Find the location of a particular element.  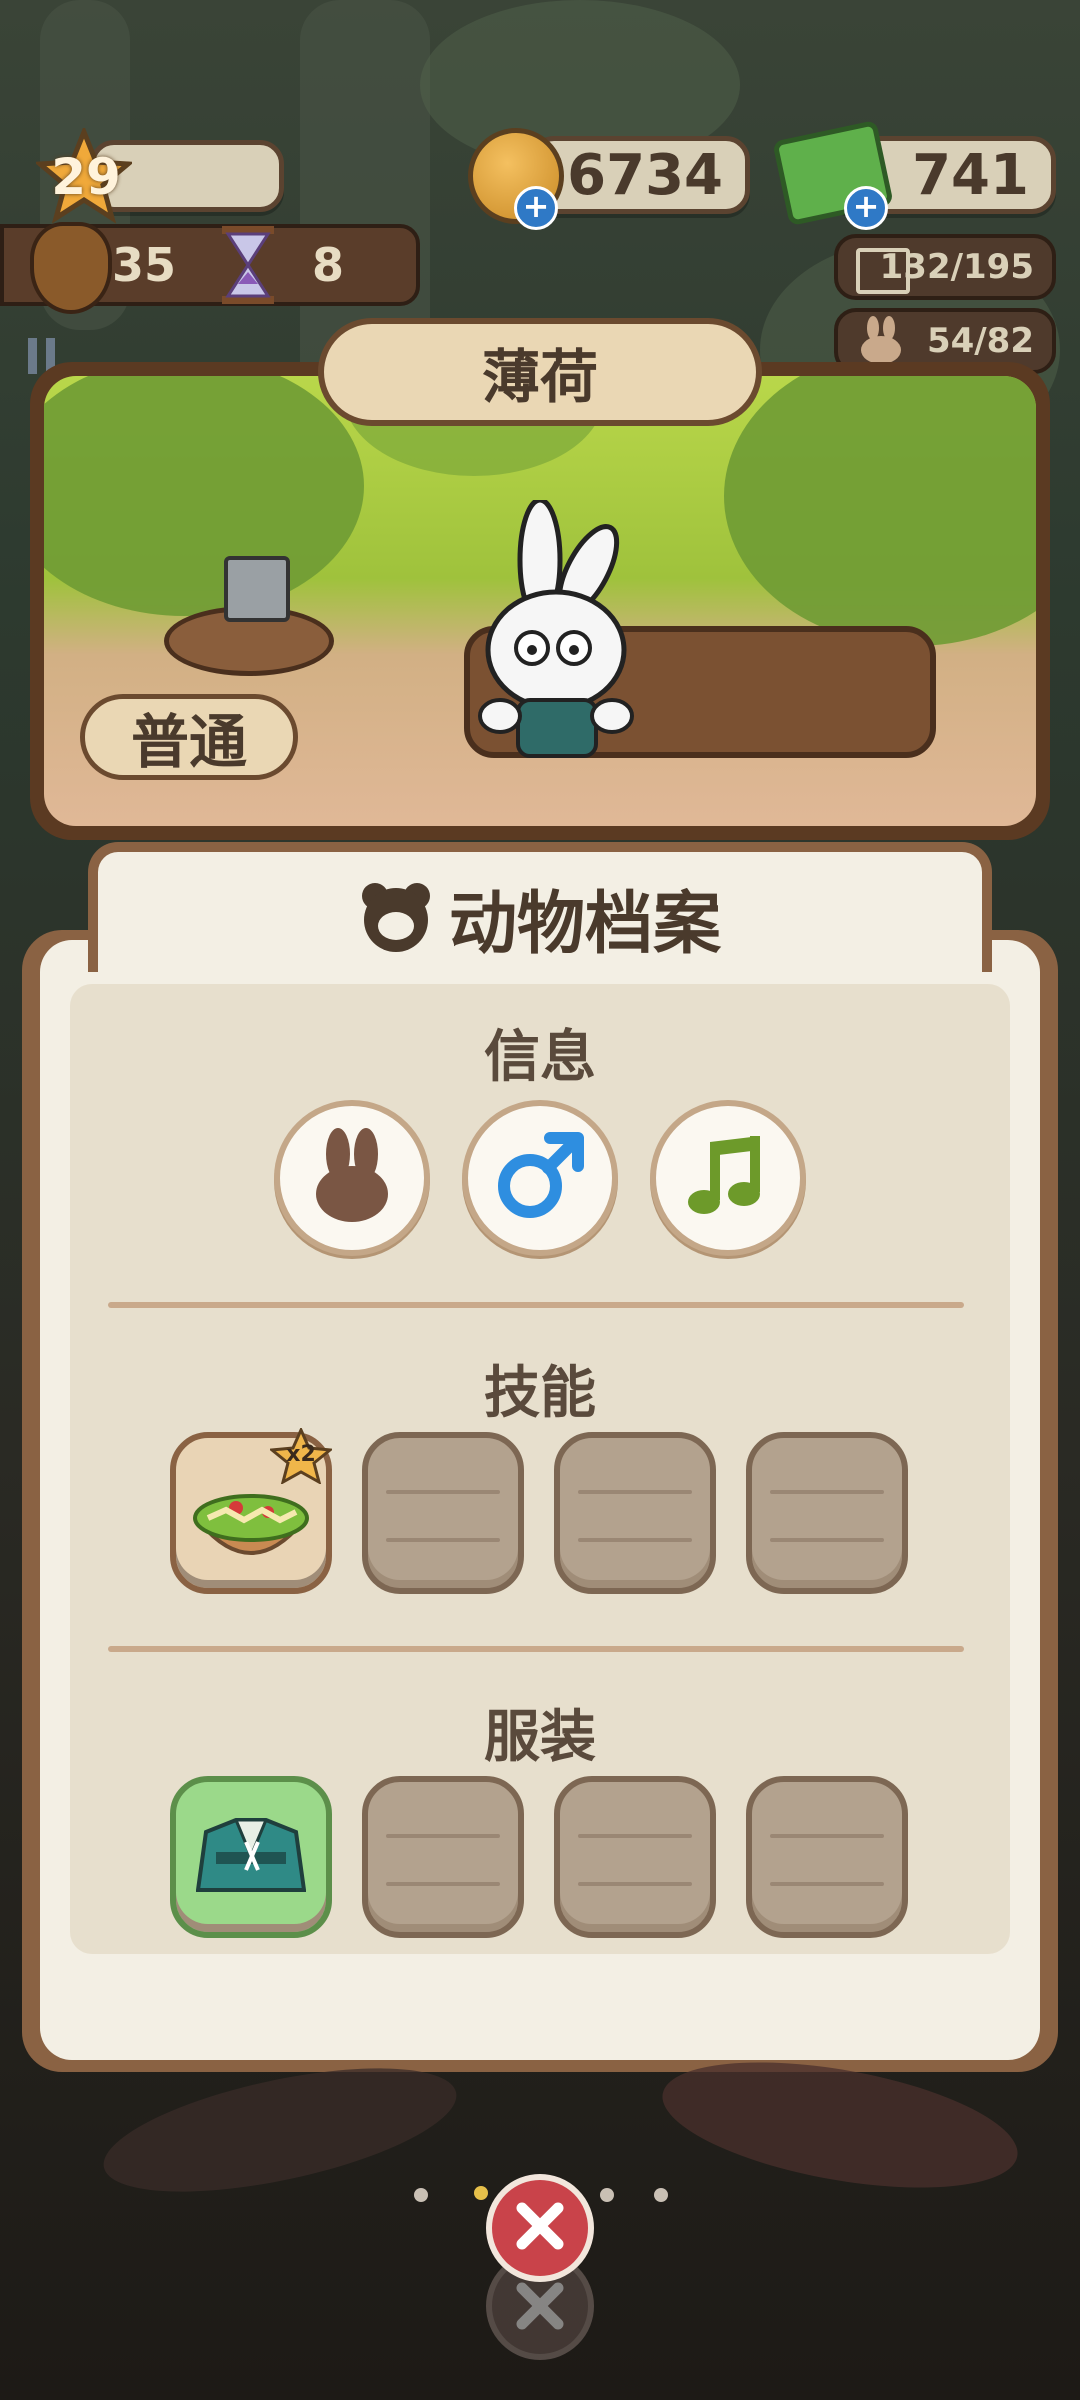

pinecone-icon is located at coordinates (71, 268).